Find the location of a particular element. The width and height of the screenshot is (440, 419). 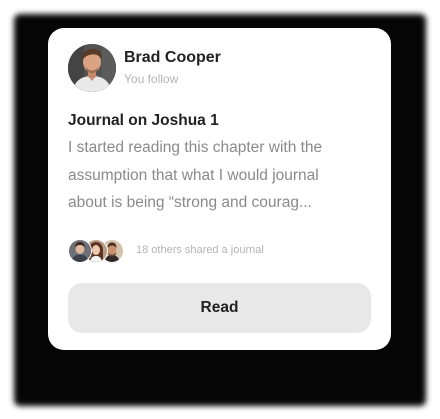

author-avatar is located at coordinates (92, 68).